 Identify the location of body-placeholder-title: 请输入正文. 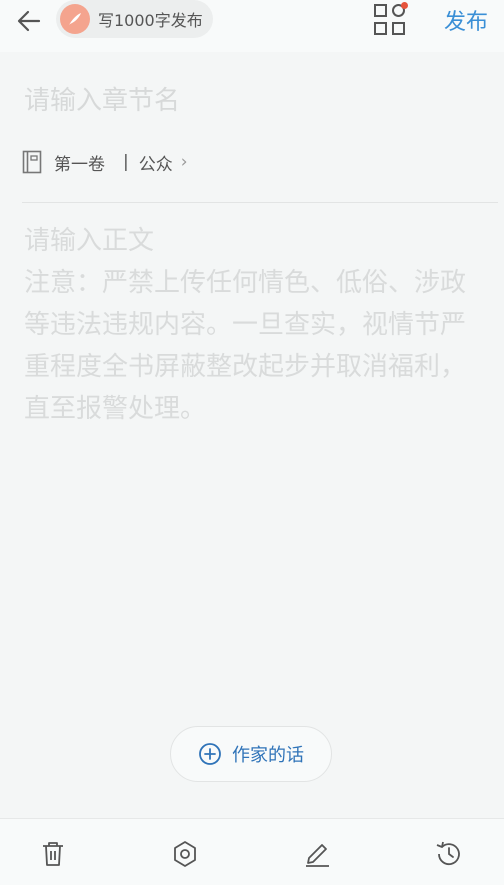
(89, 241).